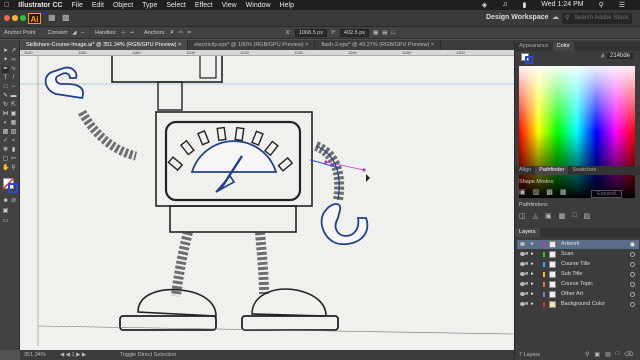 The image size is (640, 360). What do you see at coordinates (587, 354) in the screenshot?
I see `locate-object-icon: ⚲` at bounding box center [587, 354].